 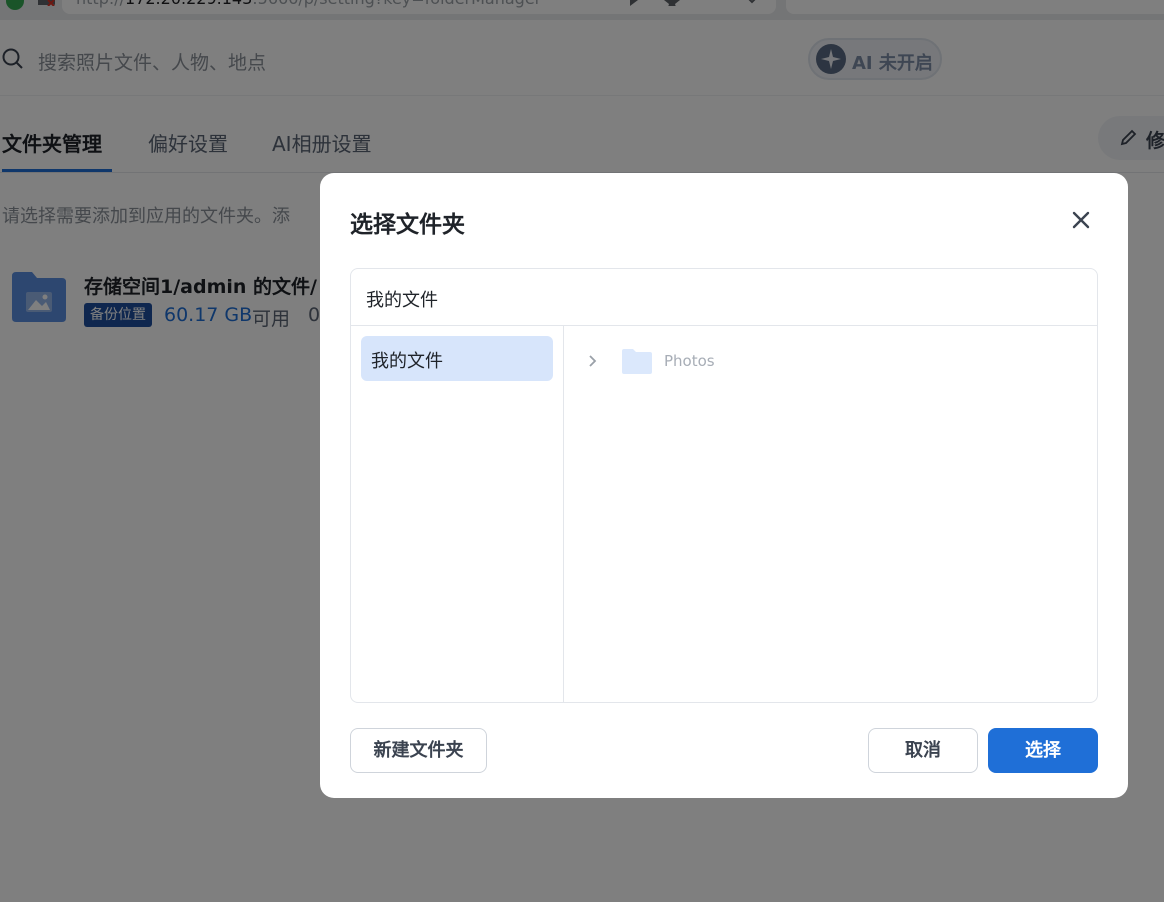 What do you see at coordinates (1081, 220) in the screenshot?
I see `close-icon` at bounding box center [1081, 220].